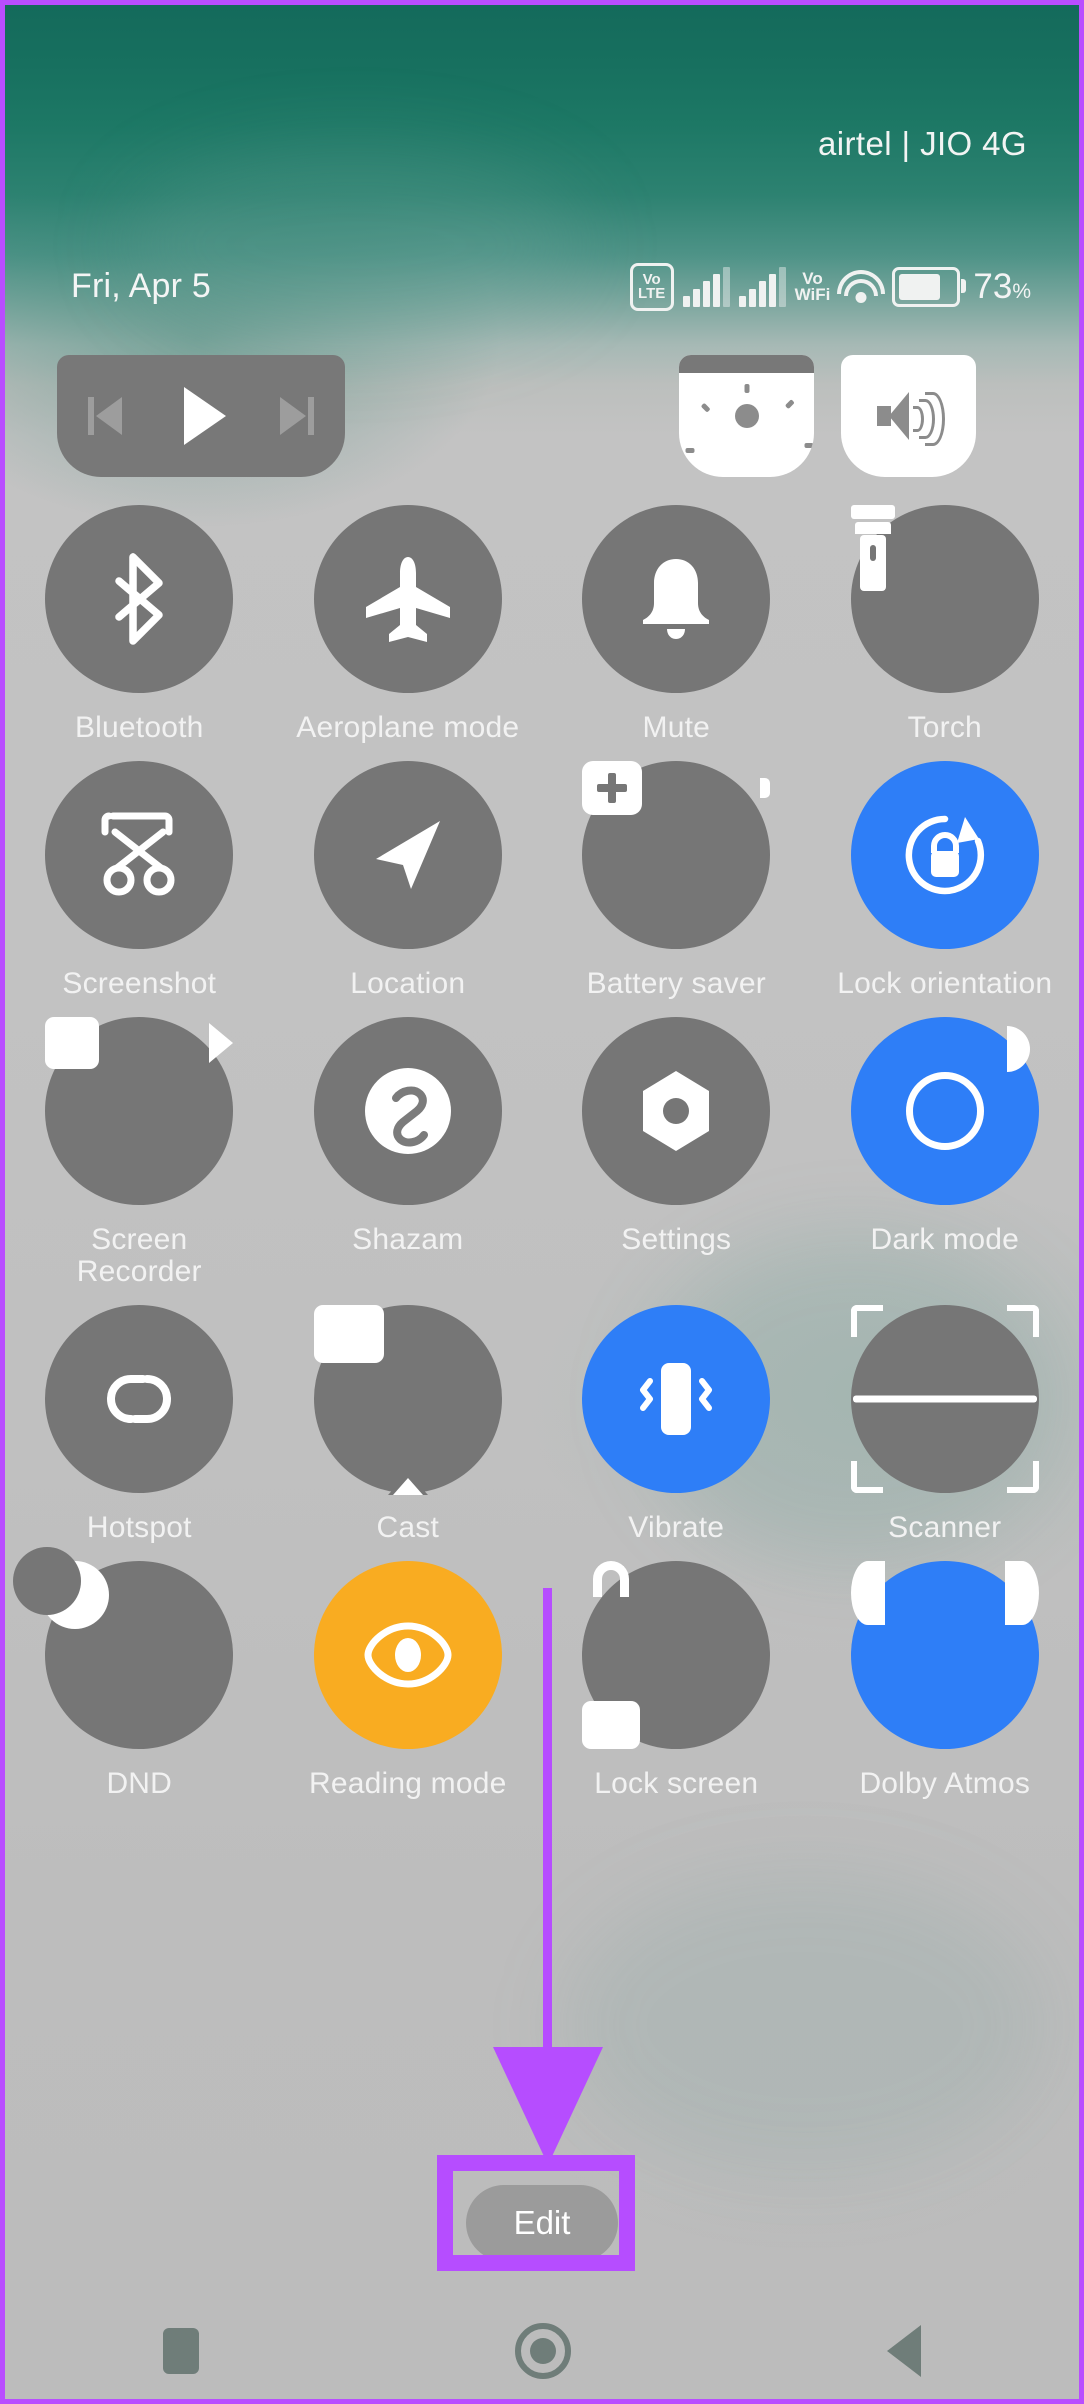  I want to click on play-button, so click(201, 416).